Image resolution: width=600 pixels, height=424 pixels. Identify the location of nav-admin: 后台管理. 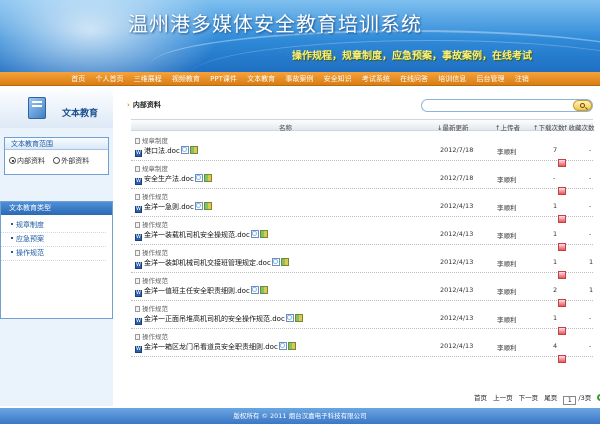
(491, 79).